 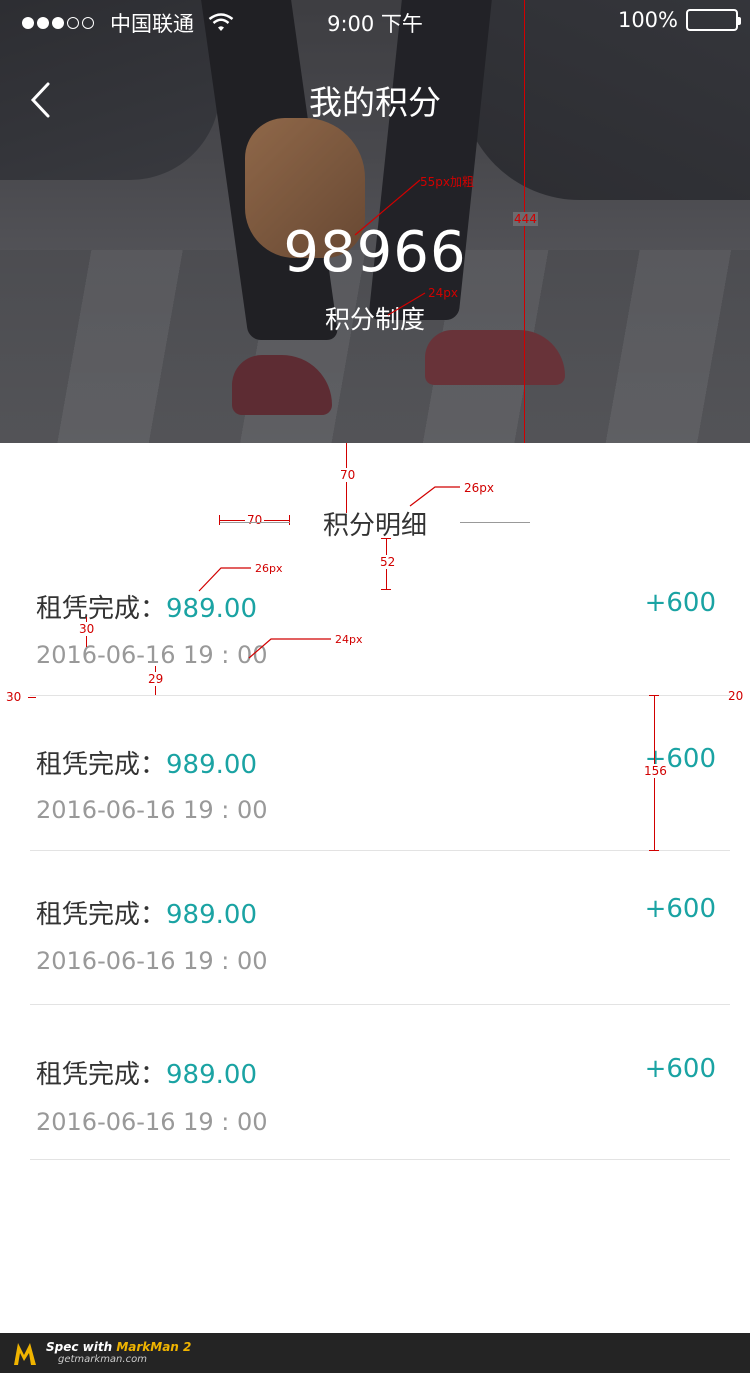 What do you see at coordinates (679, 20) in the screenshot?
I see `battery-status: 100%` at bounding box center [679, 20].